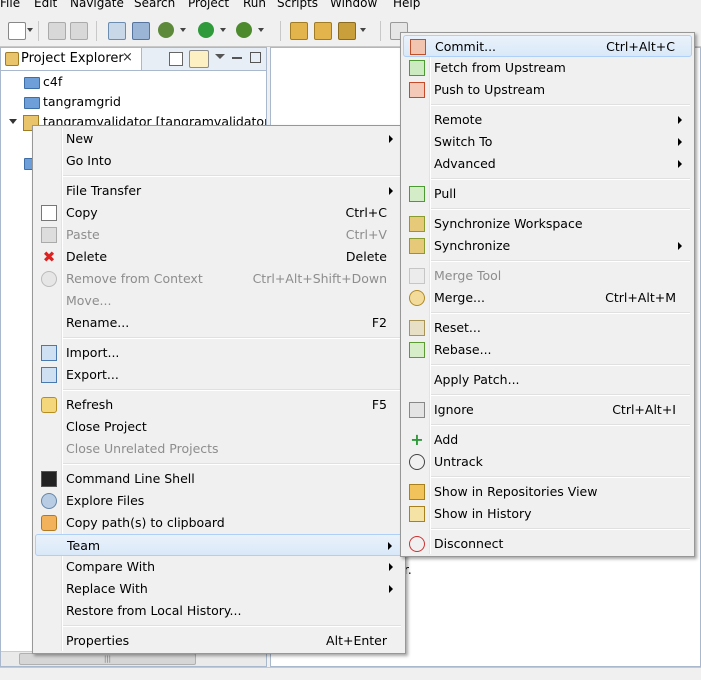 The width and height of the screenshot is (701, 680). Describe the element at coordinates (49, 405) in the screenshot. I see `refresh-icon` at that location.